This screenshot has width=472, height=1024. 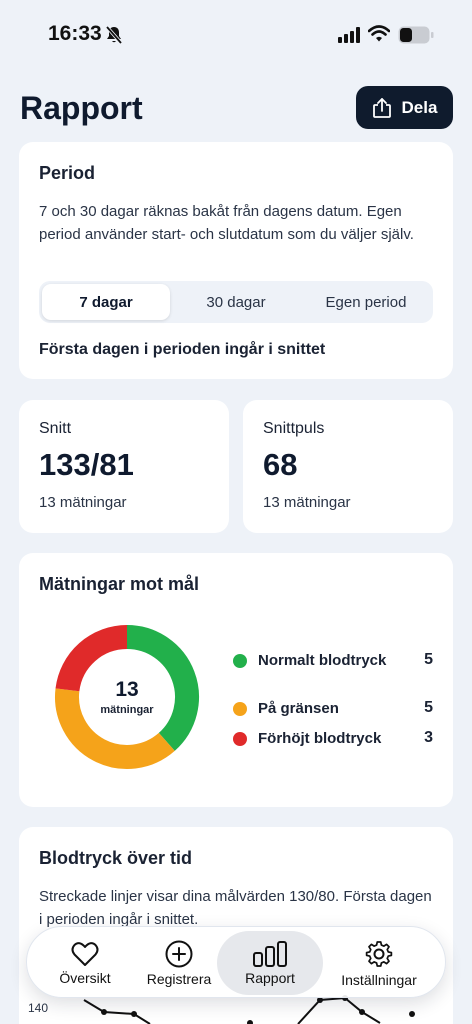 What do you see at coordinates (348, 466) in the screenshot?
I see `average-pulse-card: Snittpuls 68 13 mätningar` at bounding box center [348, 466].